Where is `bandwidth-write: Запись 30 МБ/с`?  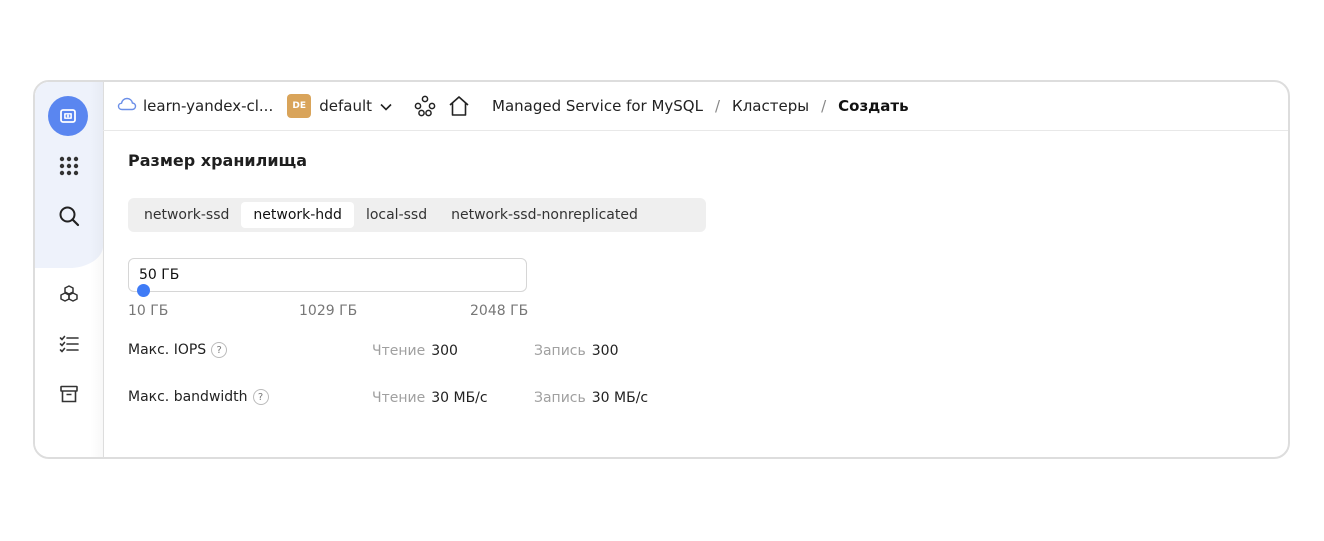
bandwidth-write: Запись 30 МБ/с is located at coordinates (591, 398).